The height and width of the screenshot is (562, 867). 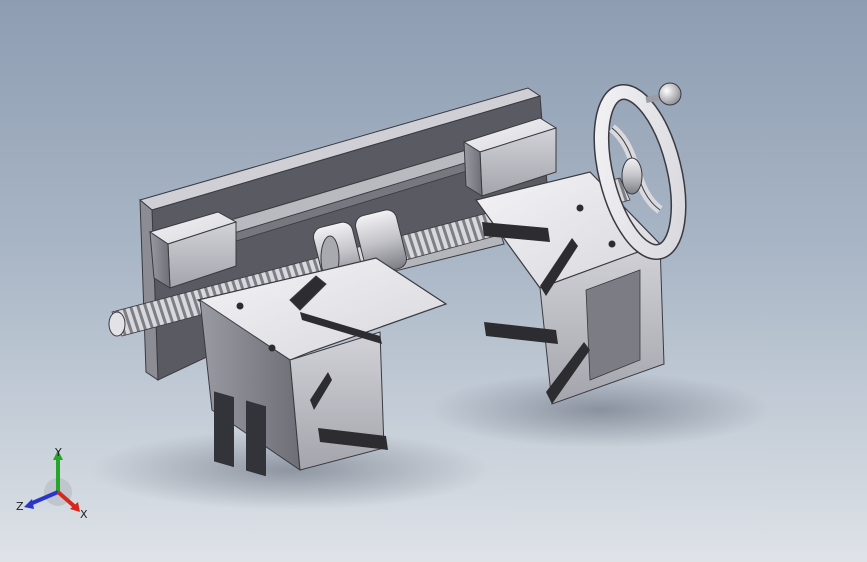 I want to click on lead-screw-end, so click(x=117, y=324).